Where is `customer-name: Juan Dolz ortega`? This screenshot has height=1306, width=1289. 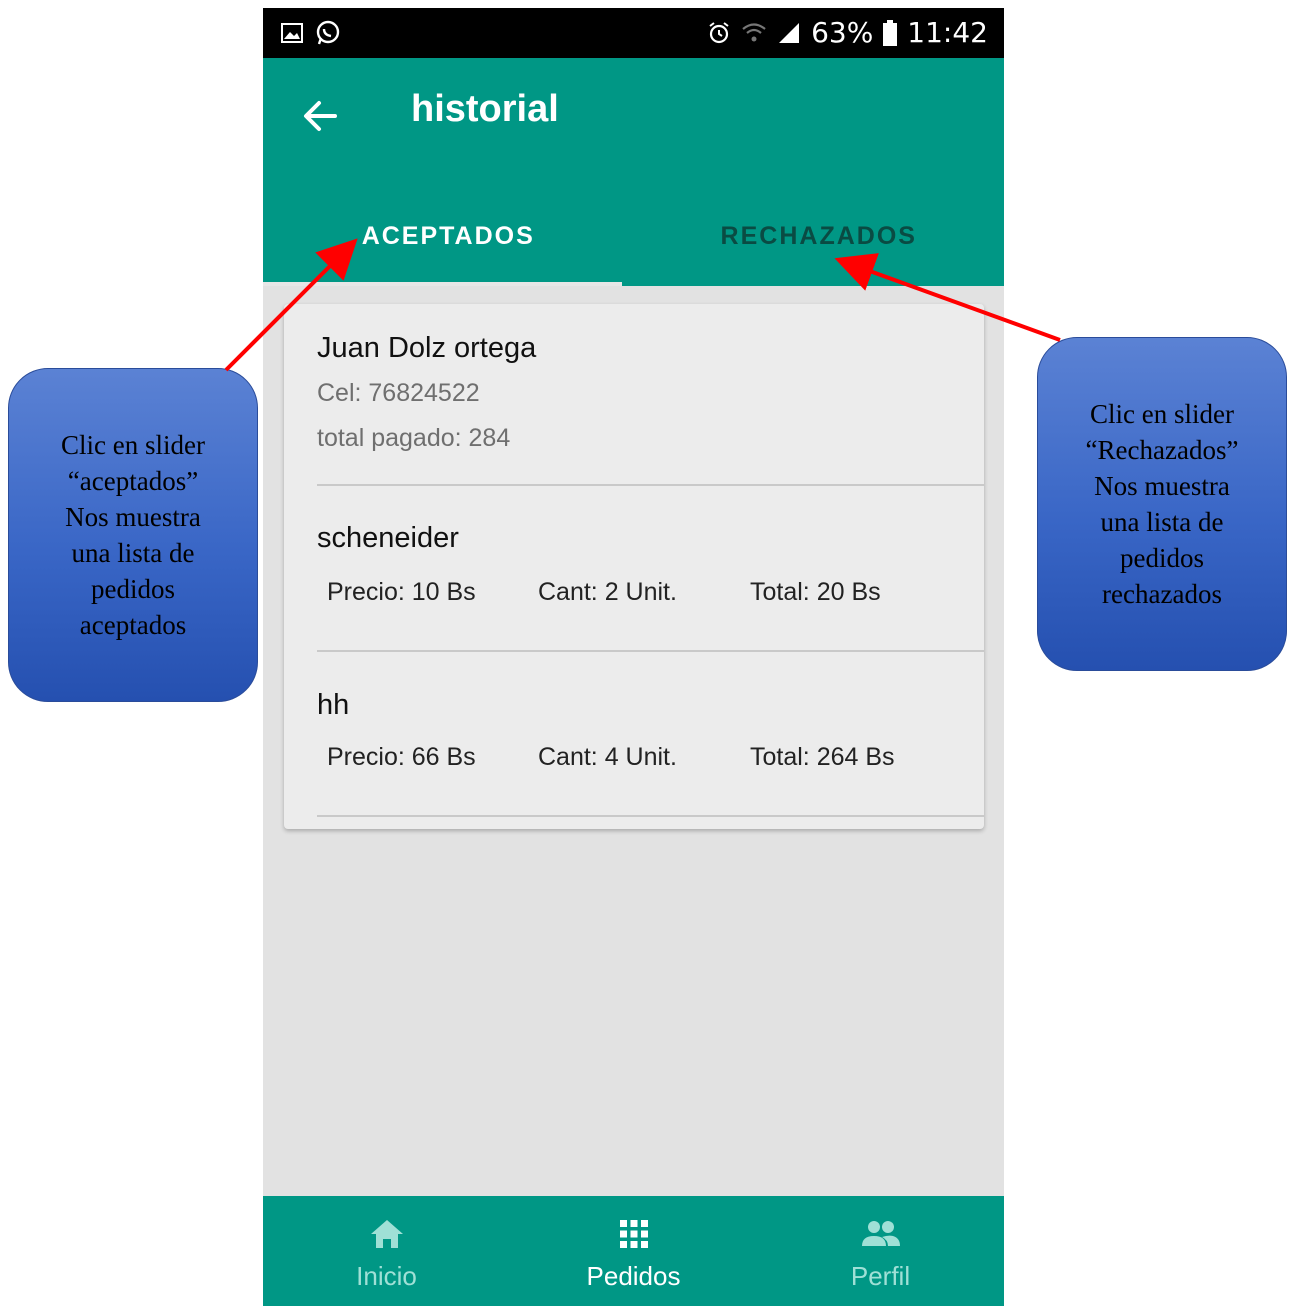
customer-name: Juan Dolz ortega is located at coordinates (427, 348).